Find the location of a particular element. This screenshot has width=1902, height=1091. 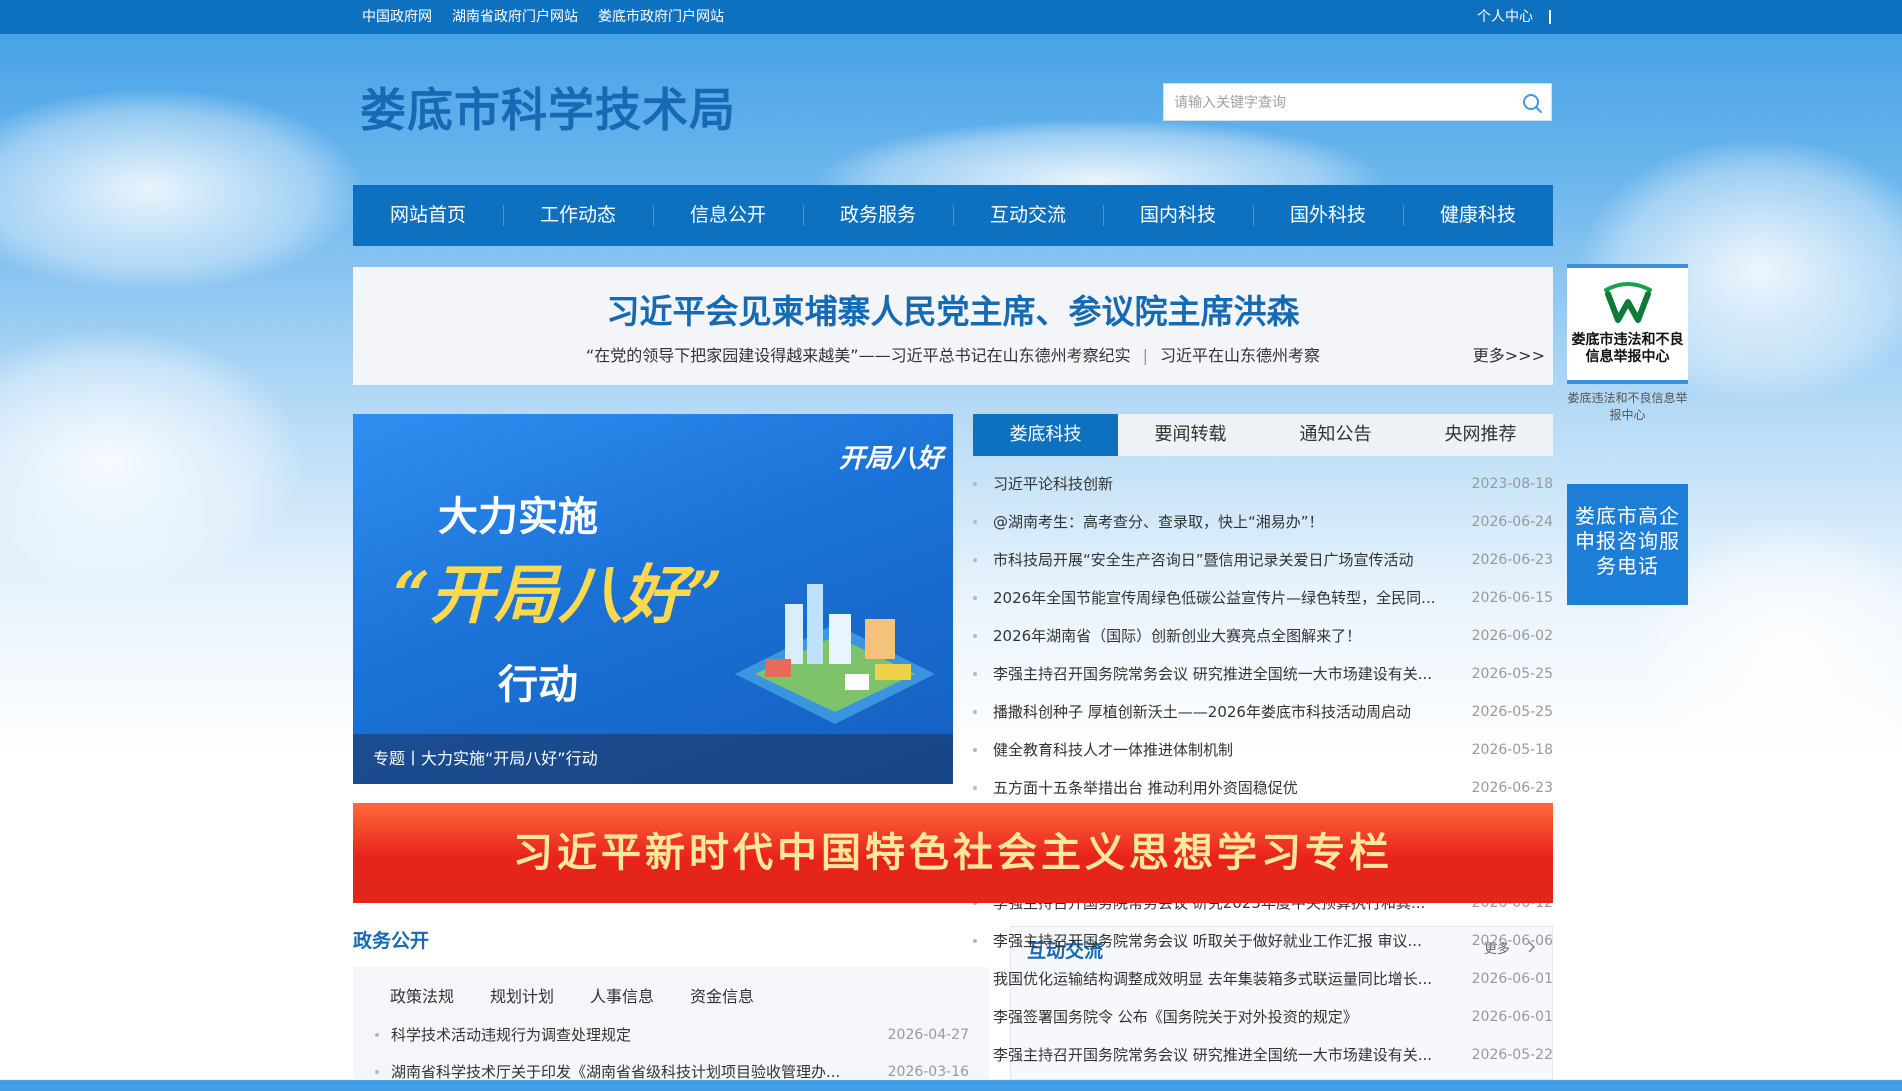

gov-affairs-date: 2026-04-27 is located at coordinates (928, 1035).